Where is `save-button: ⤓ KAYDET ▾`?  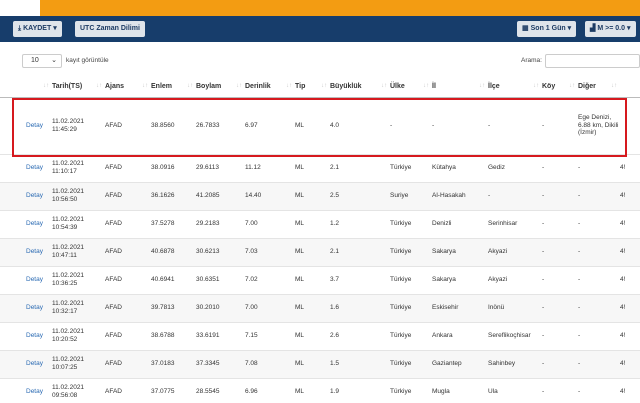
save-button: ⤓ KAYDET ▾ is located at coordinates (37, 29).